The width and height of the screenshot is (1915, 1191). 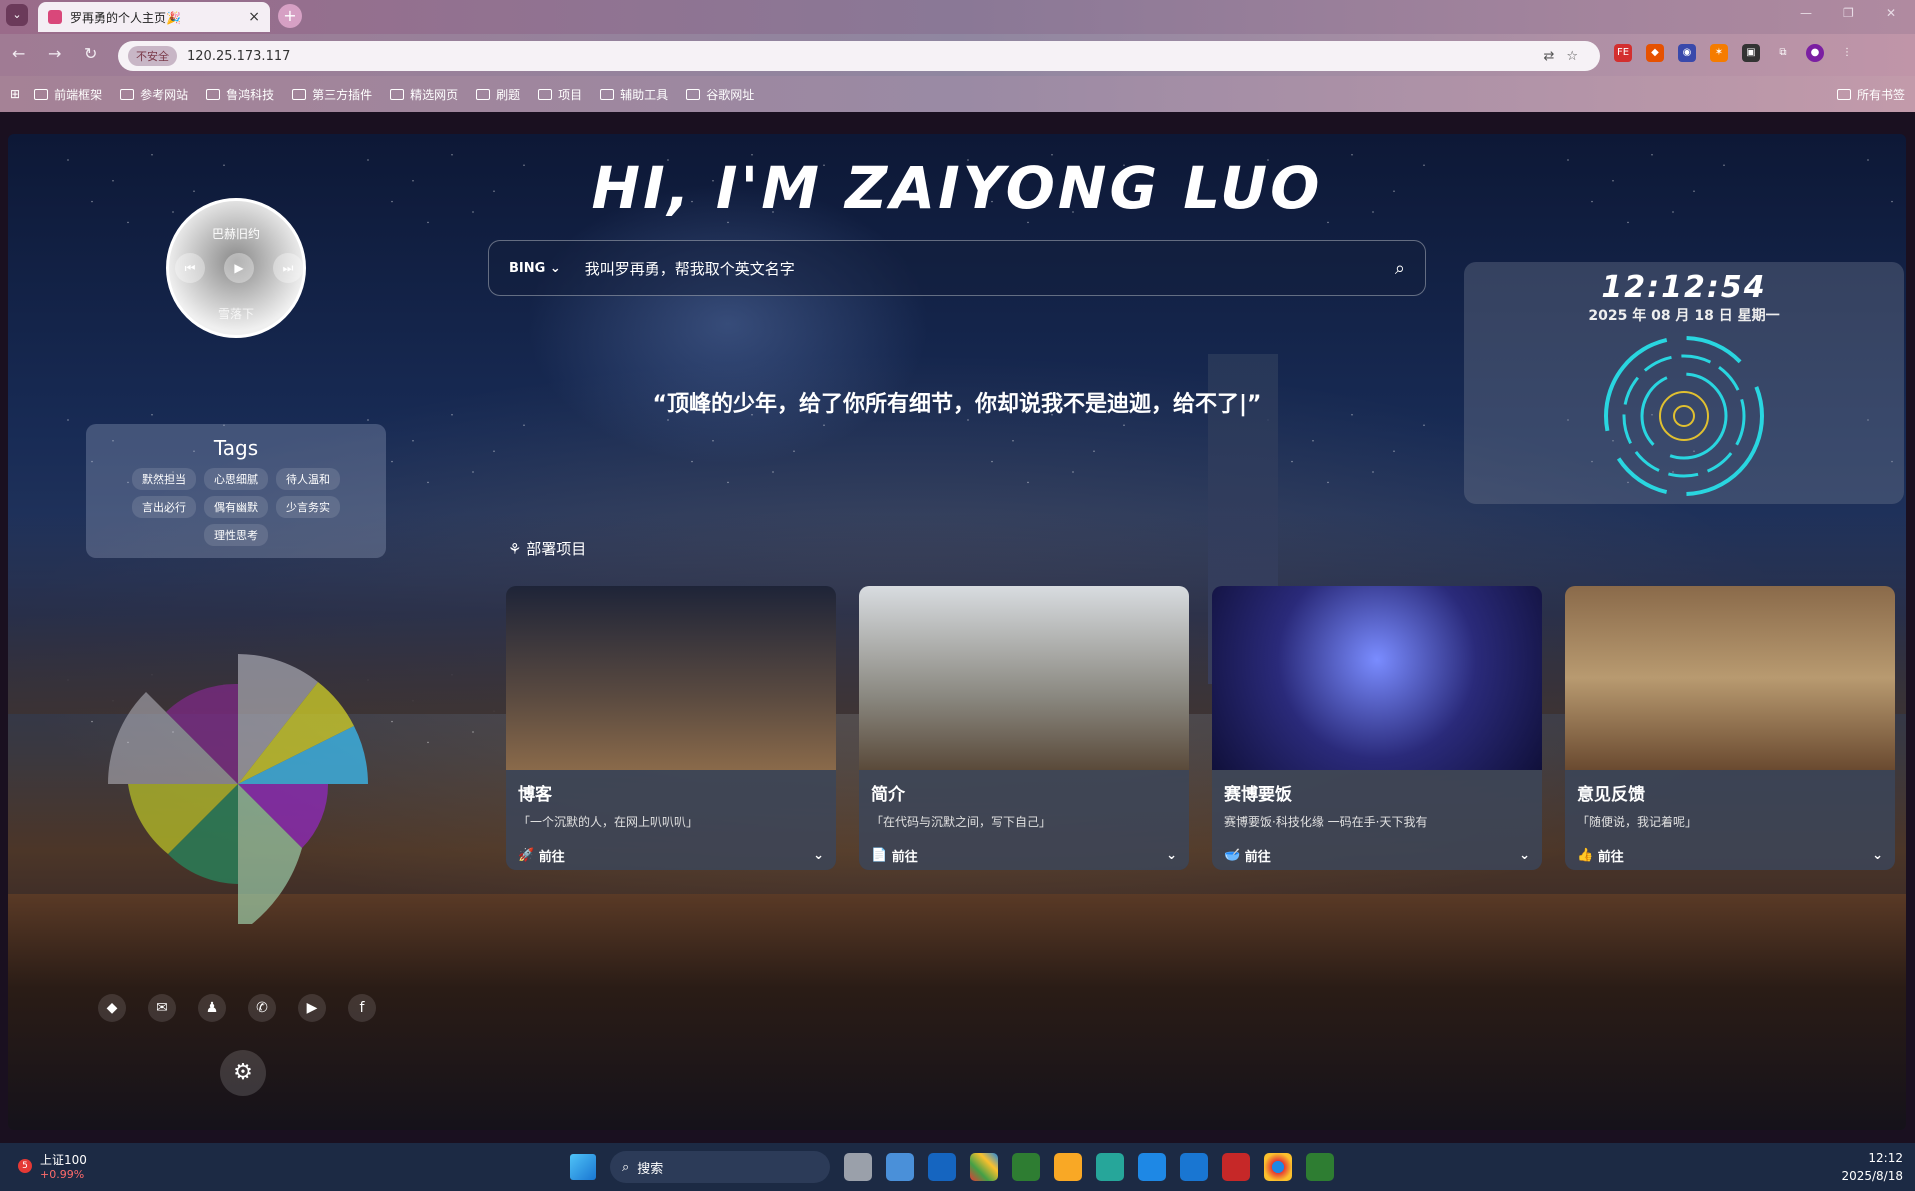 What do you see at coordinates (25, 1166) in the screenshot?
I see `notification-badge: 5` at bounding box center [25, 1166].